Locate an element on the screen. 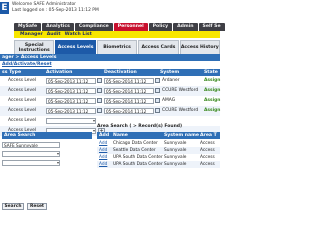 This screenshot has width=320, height=240. subnav-manager: Manager is located at coordinates (31, 34).